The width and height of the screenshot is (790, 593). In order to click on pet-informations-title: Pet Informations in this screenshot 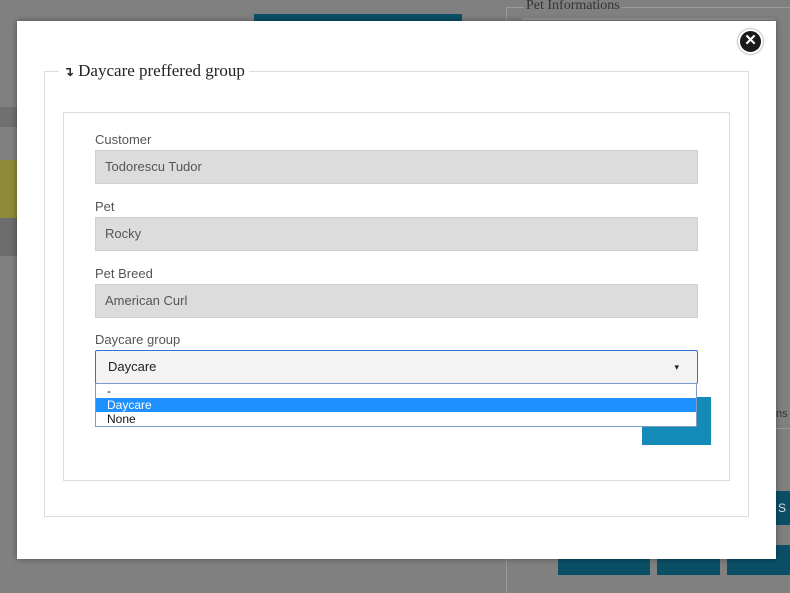, I will do `click(573, 7)`.